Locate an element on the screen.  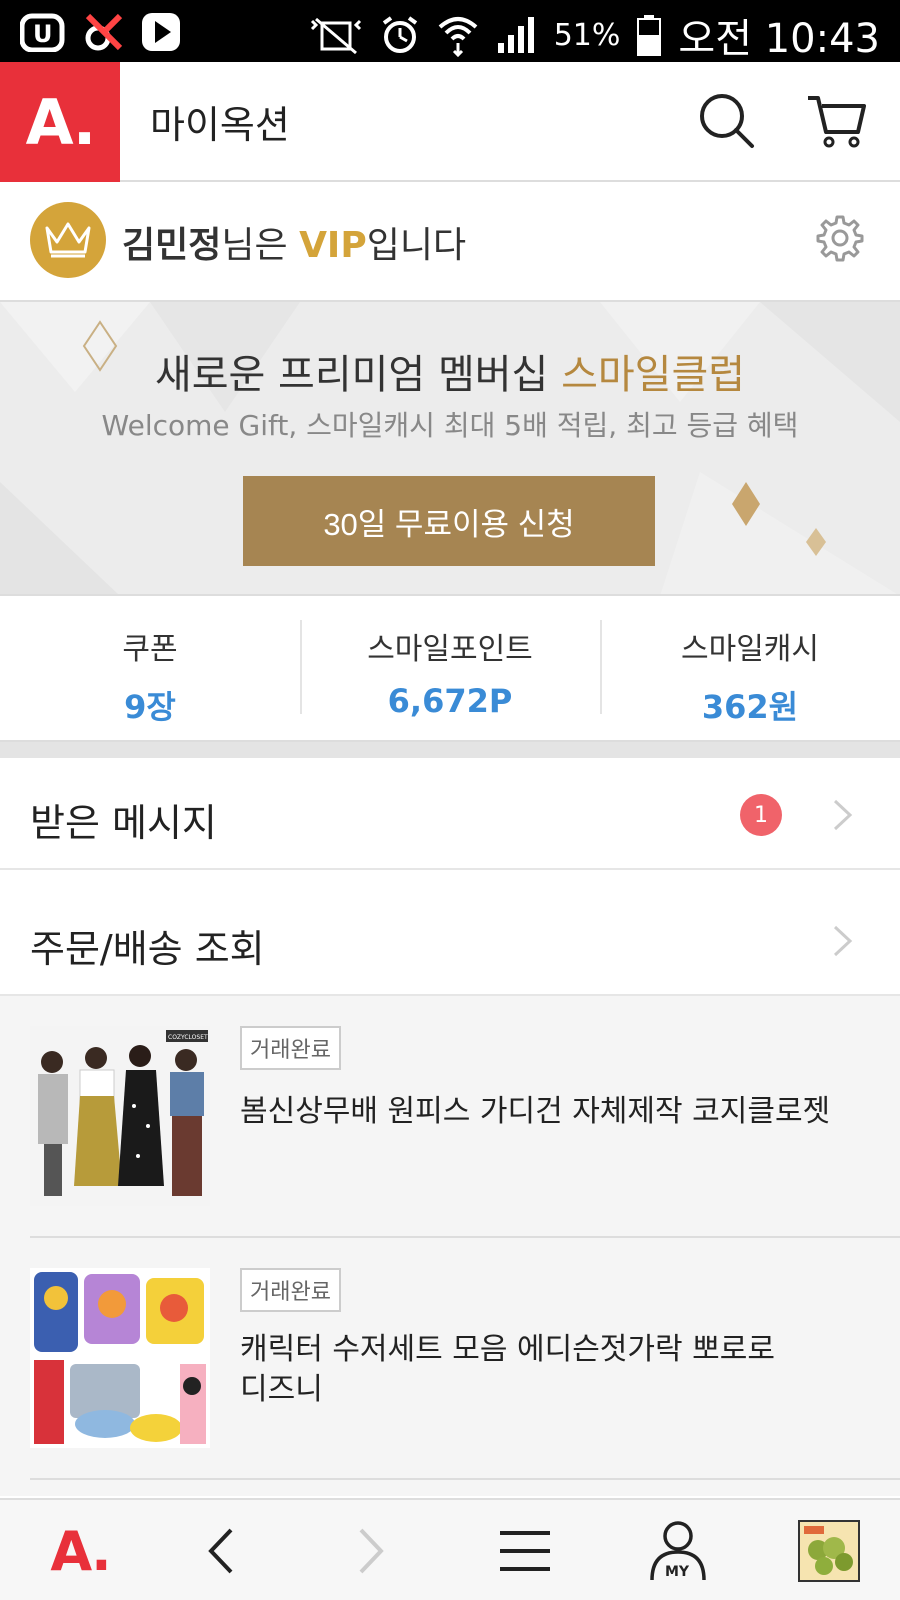
back-button is located at coordinates (220, 1550).